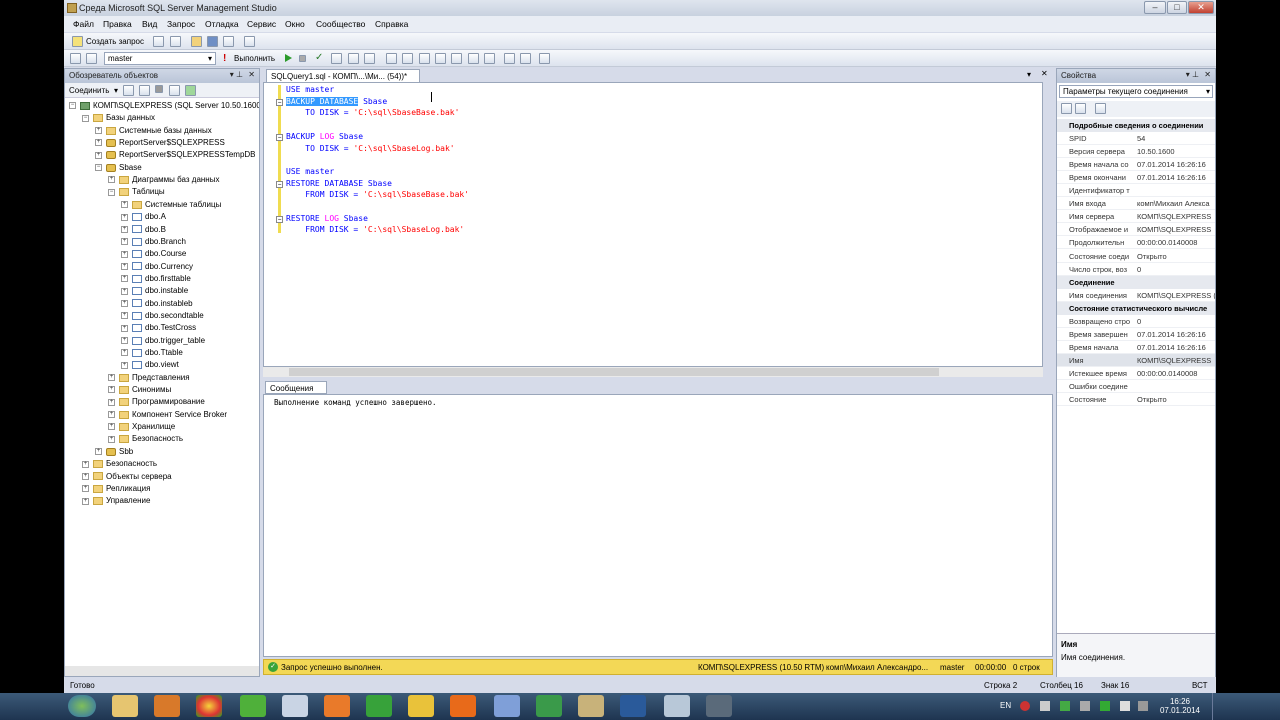  I want to click on clock: 16:26 07.01.2014, so click(1180, 706).